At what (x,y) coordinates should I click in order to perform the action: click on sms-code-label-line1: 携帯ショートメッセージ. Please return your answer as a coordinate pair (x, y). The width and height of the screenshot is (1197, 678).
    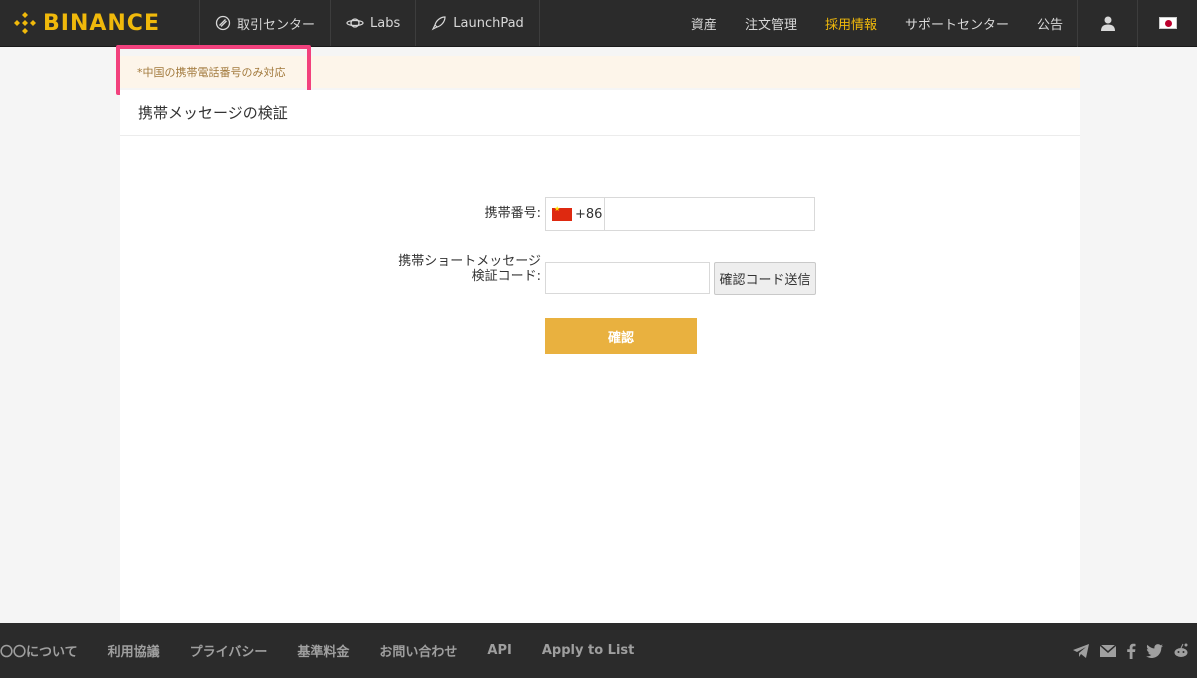
    Looking at the image, I should click on (469, 261).